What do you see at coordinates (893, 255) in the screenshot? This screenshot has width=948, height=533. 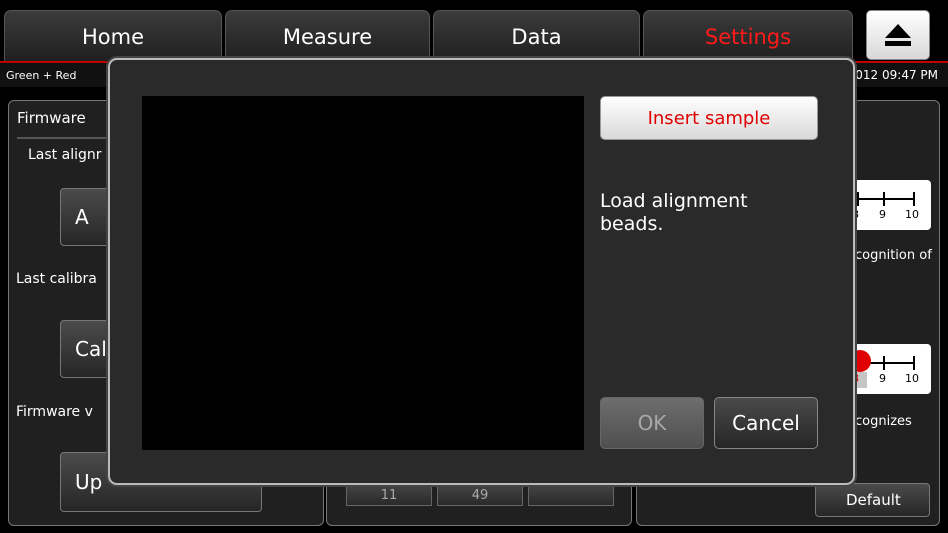 I see `recognition-label: cognition of` at bounding box center [893, 255].